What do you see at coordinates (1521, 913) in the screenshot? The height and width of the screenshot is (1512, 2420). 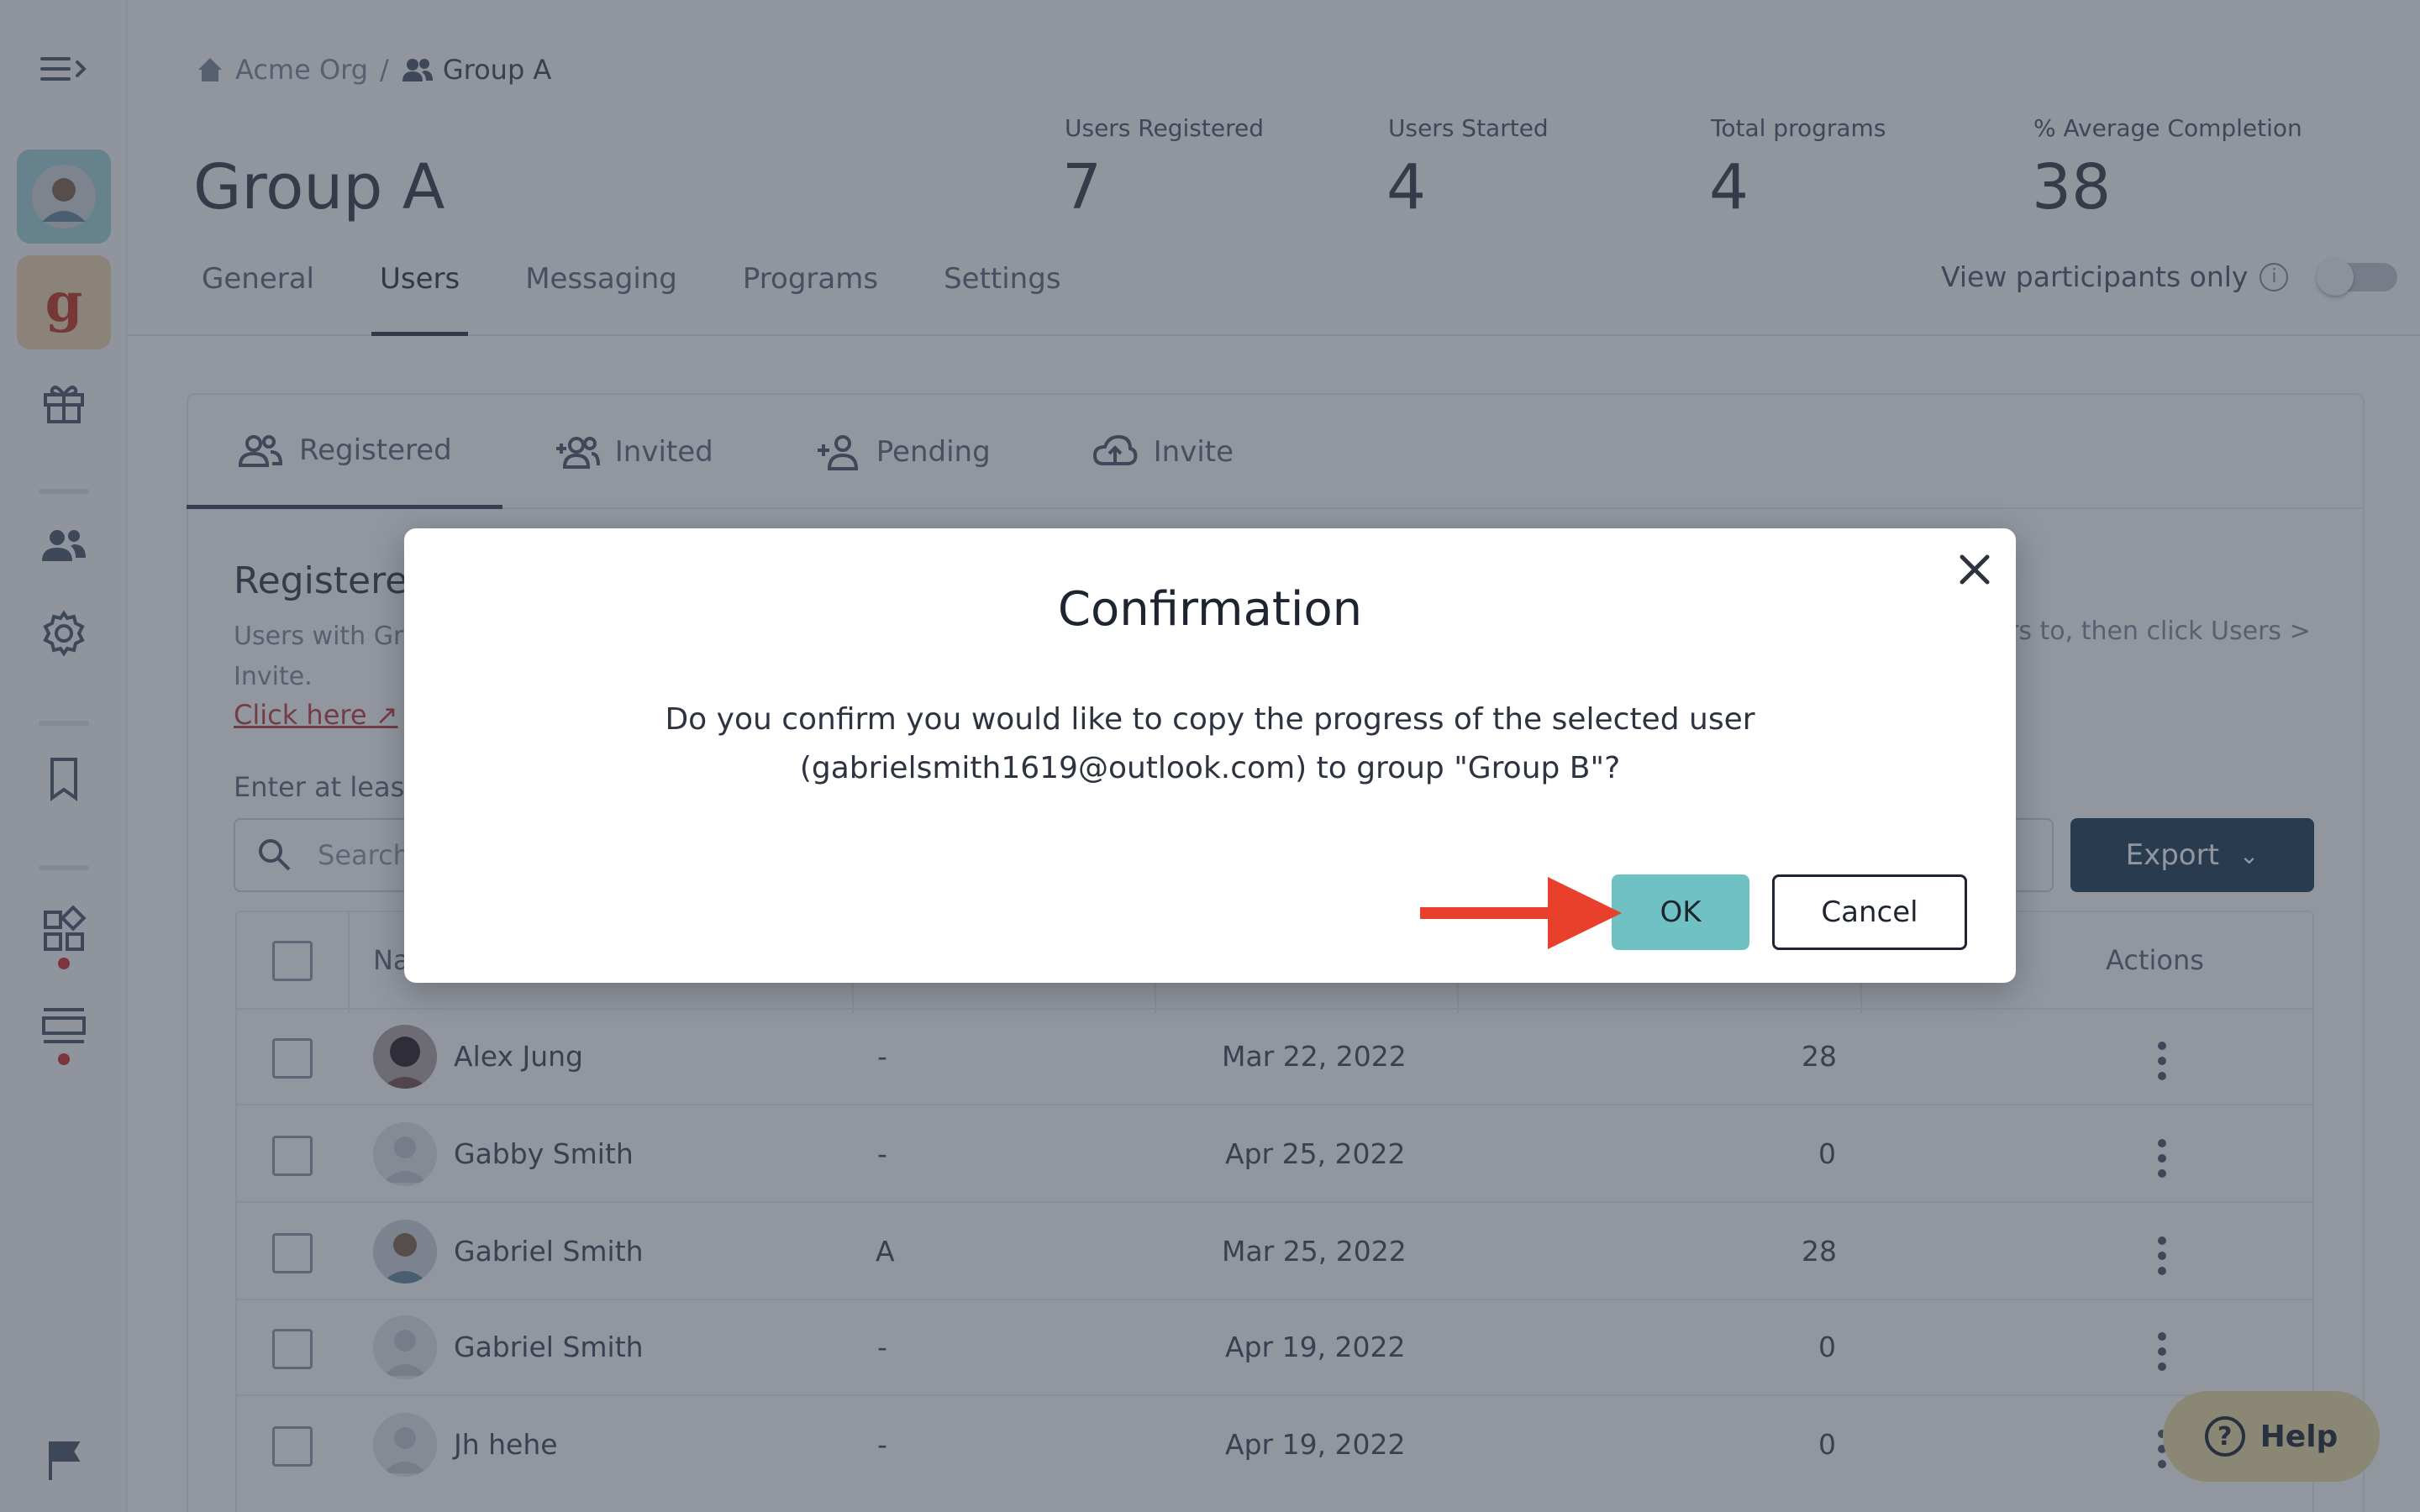 I see `pointer-arrow-icon` at bounding box center [1521, 913].